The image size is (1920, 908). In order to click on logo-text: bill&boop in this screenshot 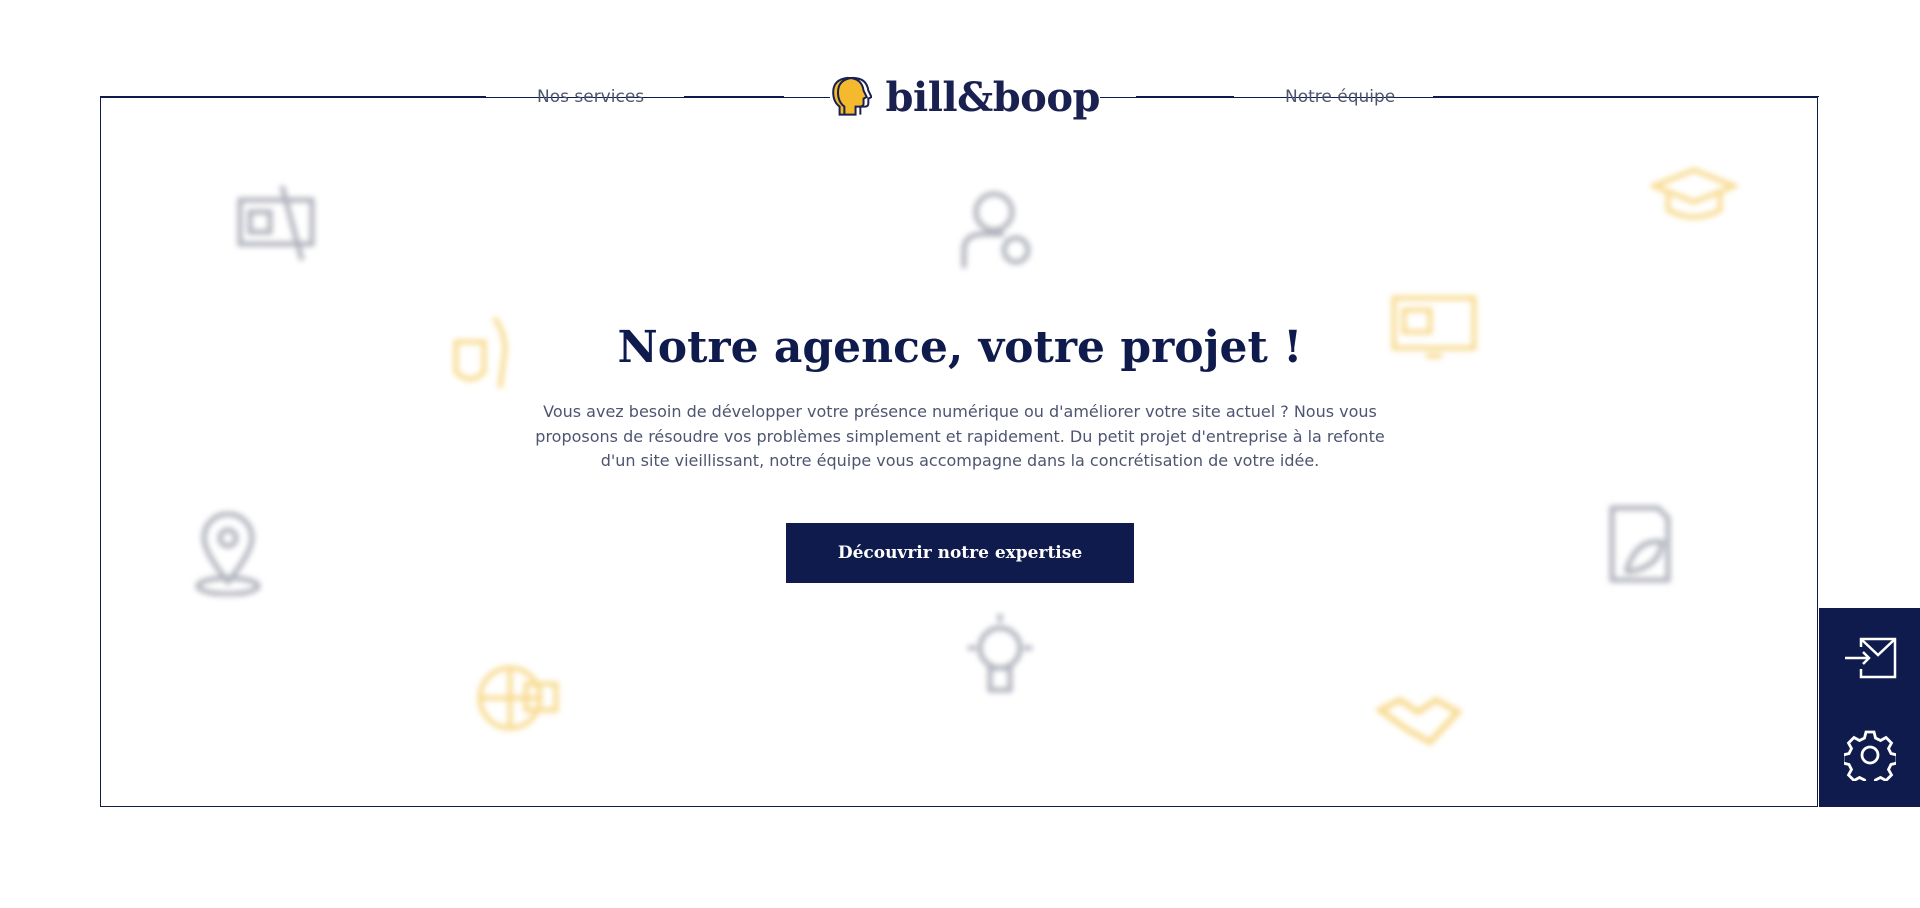, I will do `click(993, 97)`.